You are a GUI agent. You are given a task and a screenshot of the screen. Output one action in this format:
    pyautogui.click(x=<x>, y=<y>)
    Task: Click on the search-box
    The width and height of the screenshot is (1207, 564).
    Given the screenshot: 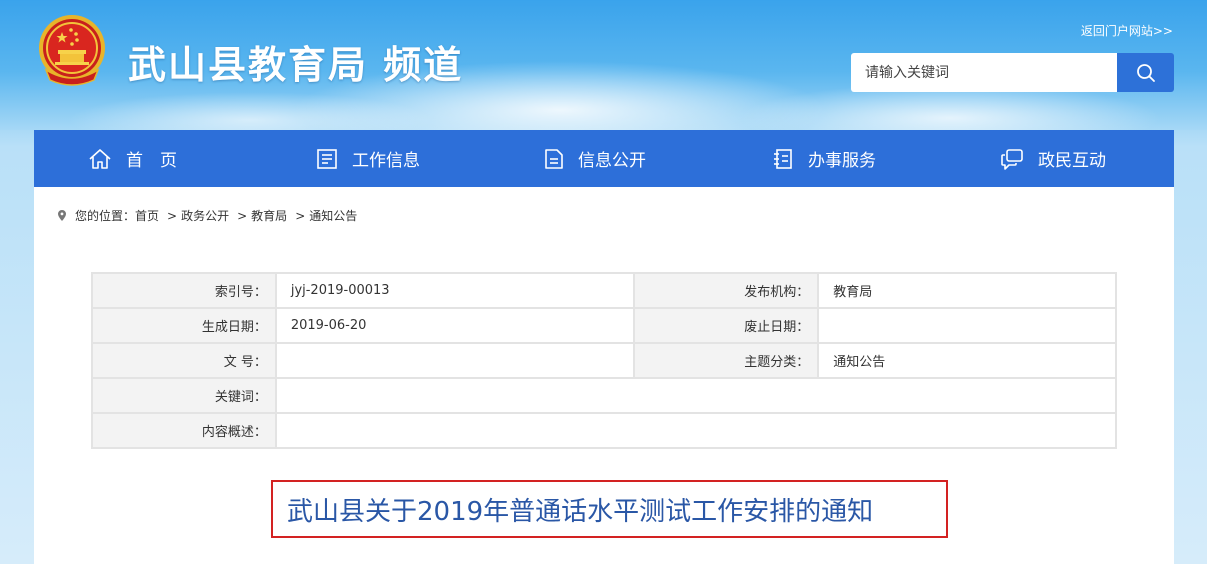 What is the action you would take?
    pyautogui.click(x=1012, y=72)
    